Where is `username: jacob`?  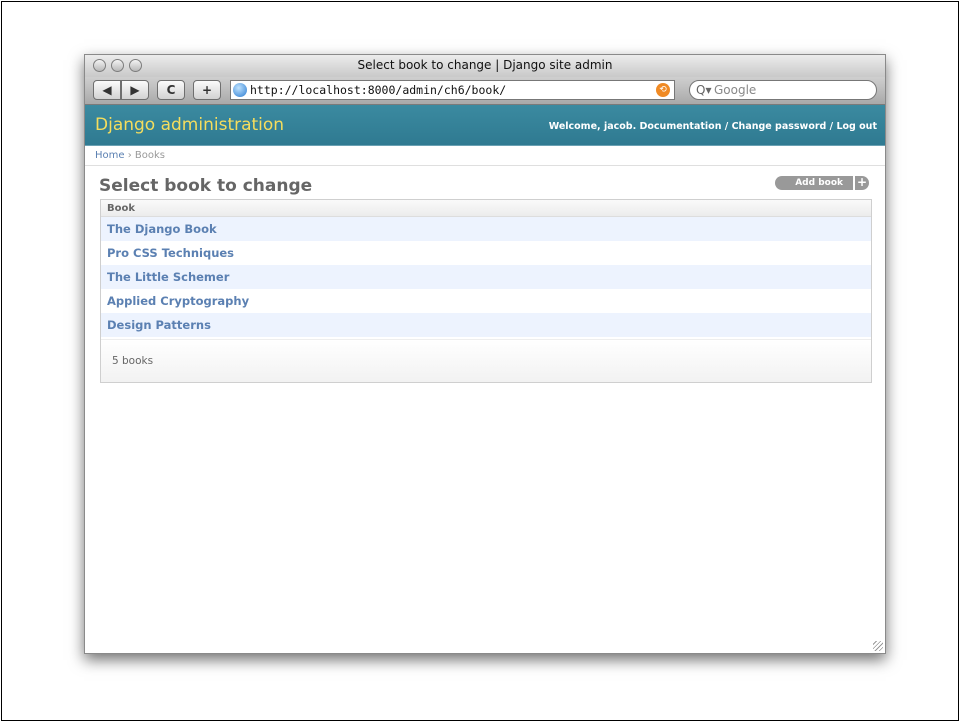 username: jacob is located at coordinates (618, 126).